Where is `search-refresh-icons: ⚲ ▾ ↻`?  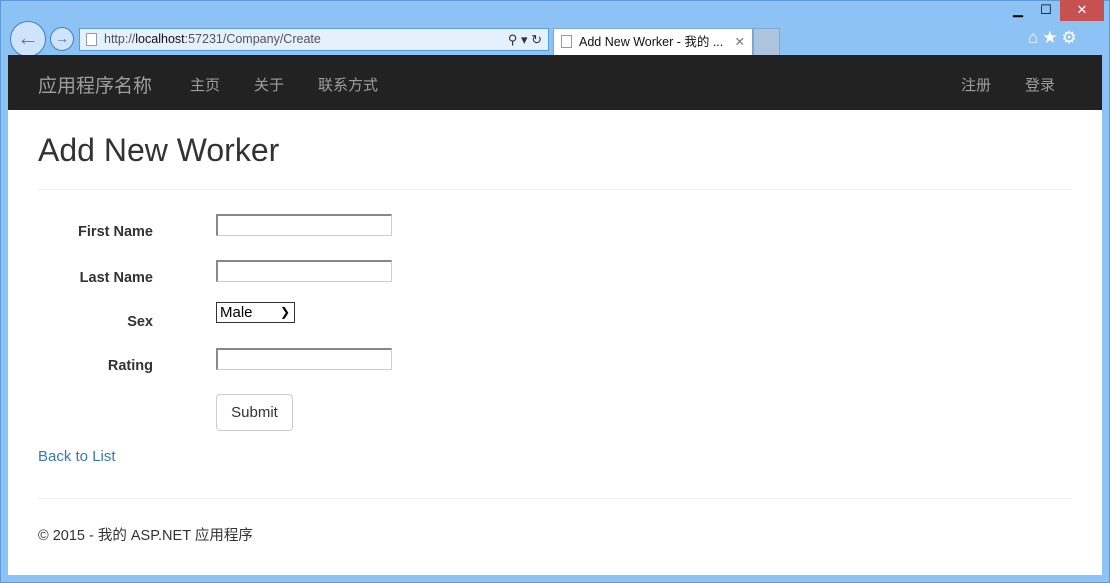
search-refresh-icons: ⚲ ▾ ↻ is located at coordinates (525, 39).